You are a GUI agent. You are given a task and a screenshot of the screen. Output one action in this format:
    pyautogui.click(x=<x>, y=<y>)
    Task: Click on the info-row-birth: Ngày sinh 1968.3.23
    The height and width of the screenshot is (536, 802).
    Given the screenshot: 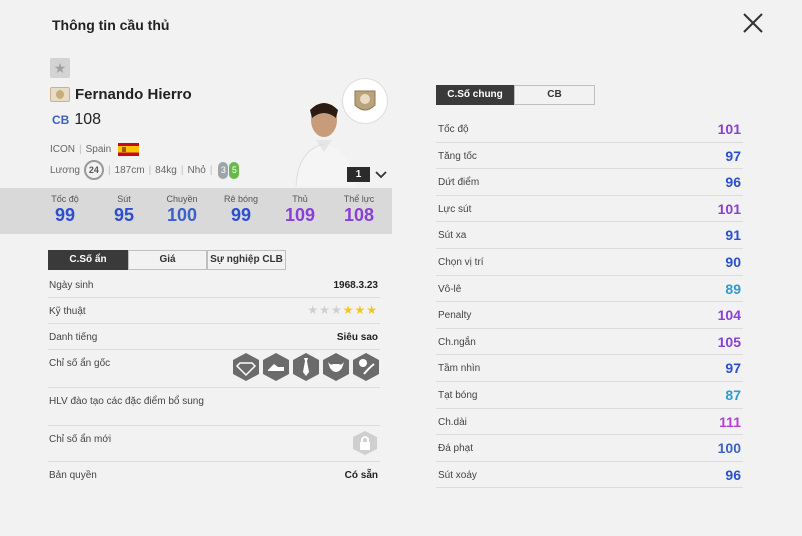 What is the action you would take?
    pyautogui.click(x=214, y=285)
    